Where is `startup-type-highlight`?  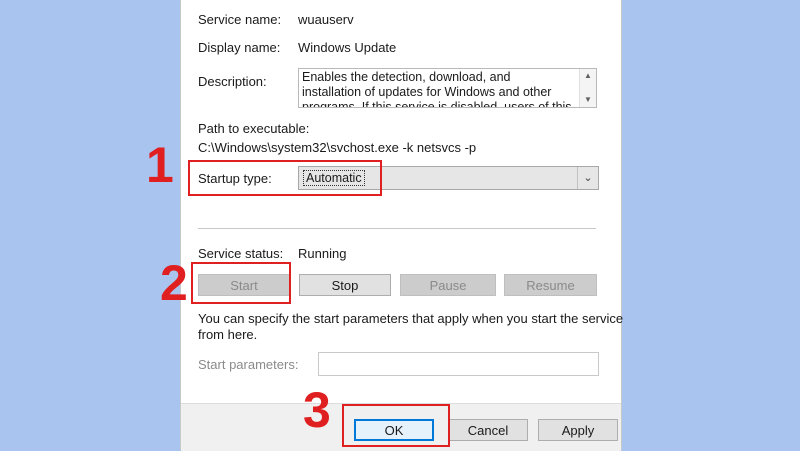 startup-type-highlight is located at coordinates (285, 178).